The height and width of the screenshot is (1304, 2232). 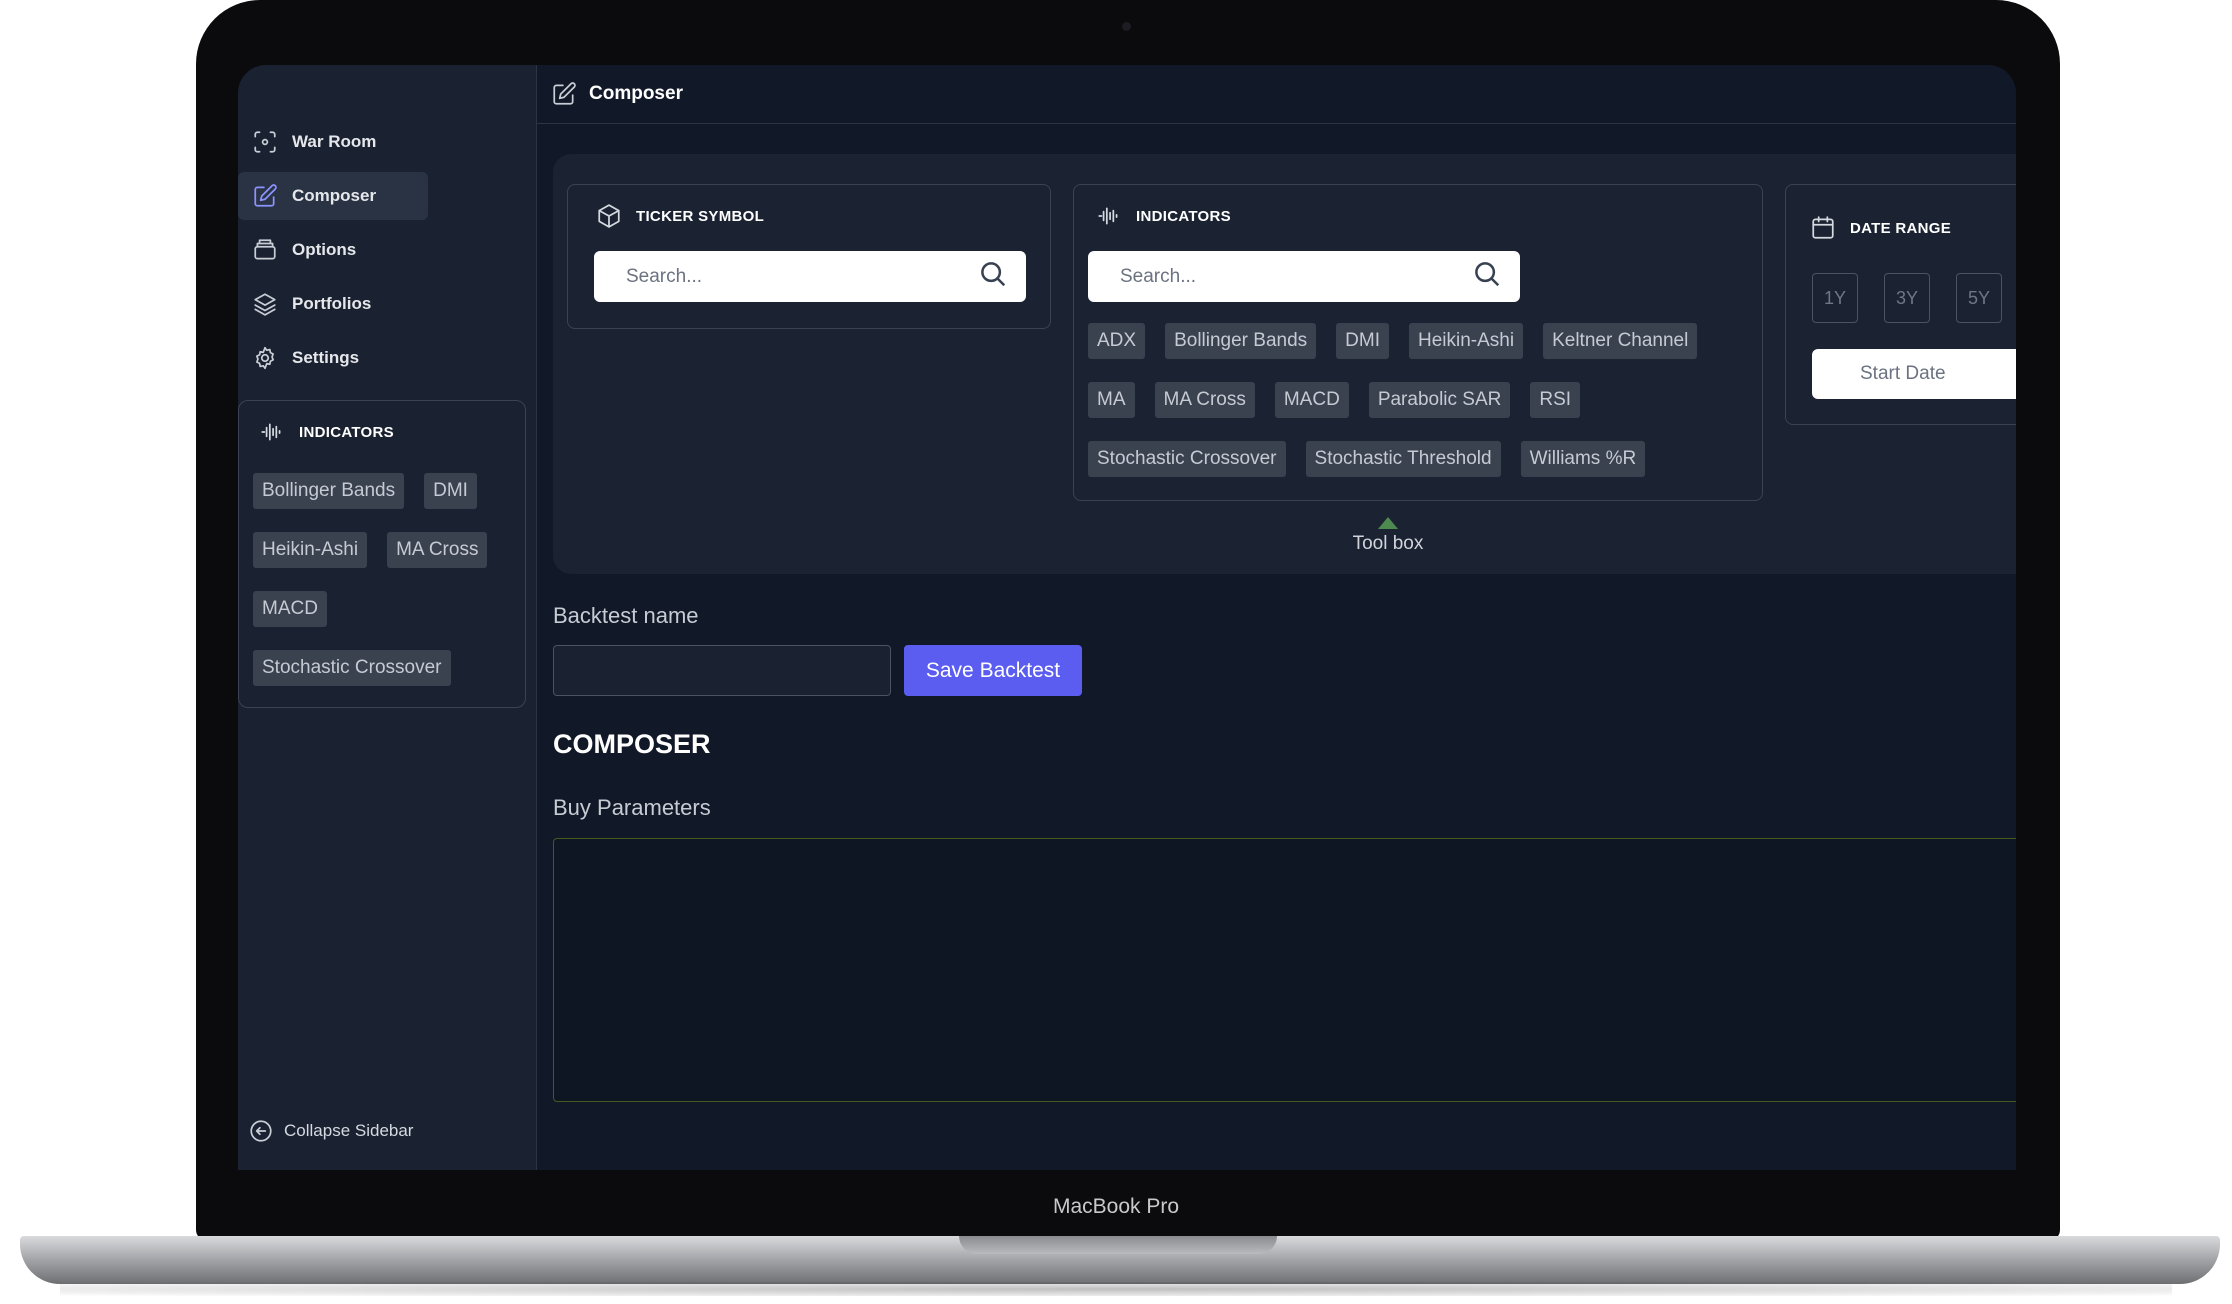 I want to click on indicator-chip: Keltner Channel, so click(x=1620, y=341).